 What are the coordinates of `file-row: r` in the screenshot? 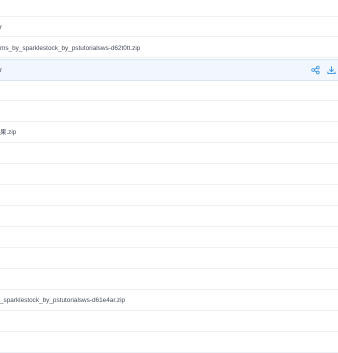 It's located at (169, 27).